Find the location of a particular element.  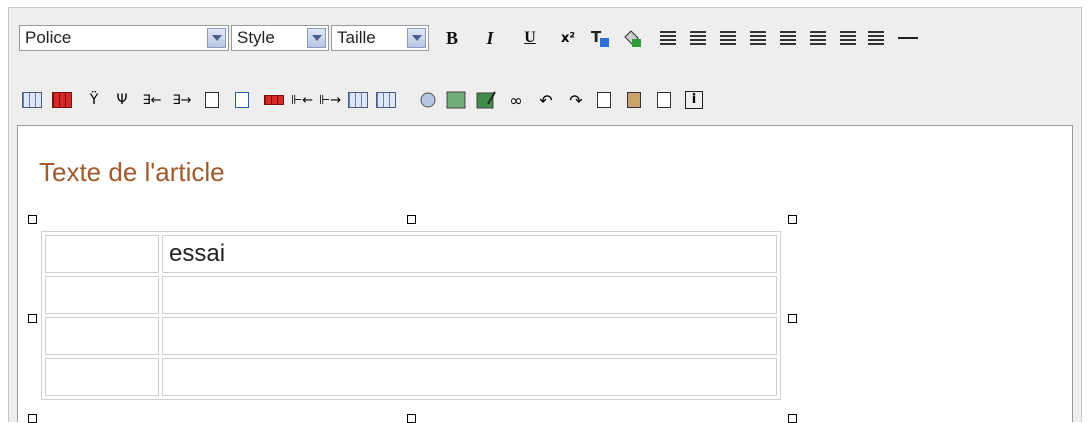

insert-table-button is located at coordinates (32, 100).